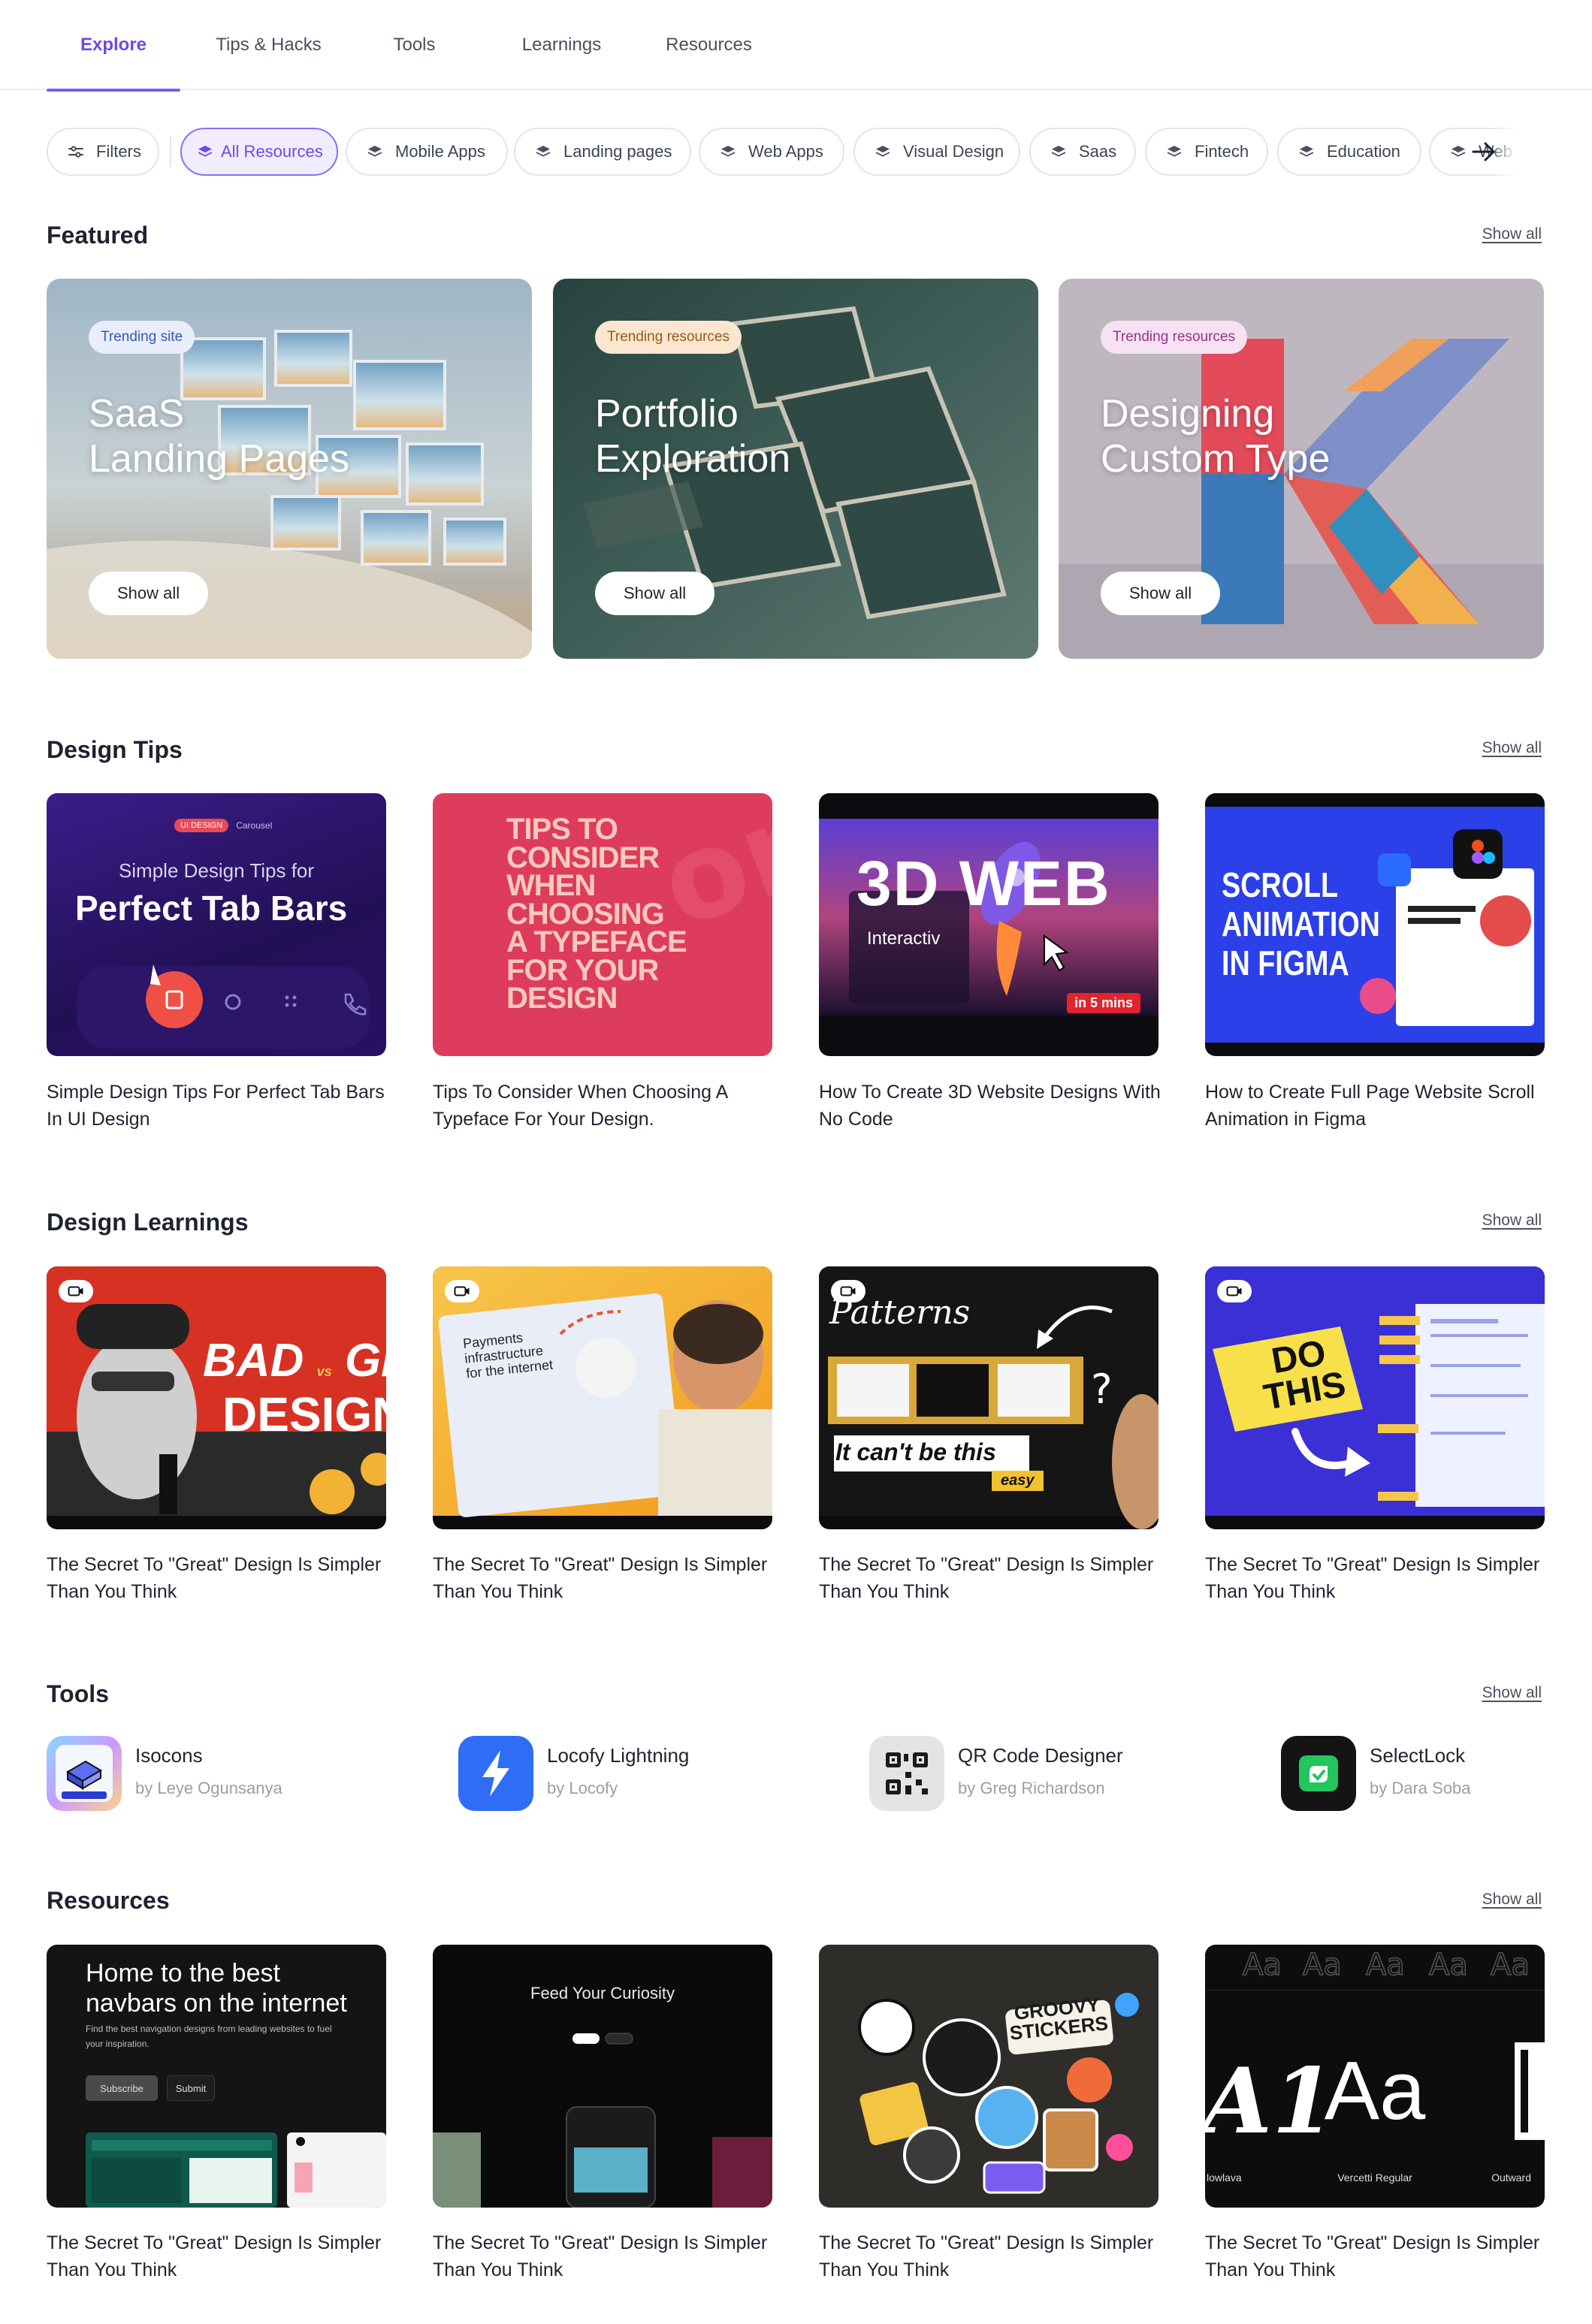 The width and height of the screenshot is (1592, 2324). What do you see at coordinates (989, 1397) in the screenshot?
I see `learning-thumbnail-patterns: ? Patterns It can't be this easy` at bounding box center [989, 1397].